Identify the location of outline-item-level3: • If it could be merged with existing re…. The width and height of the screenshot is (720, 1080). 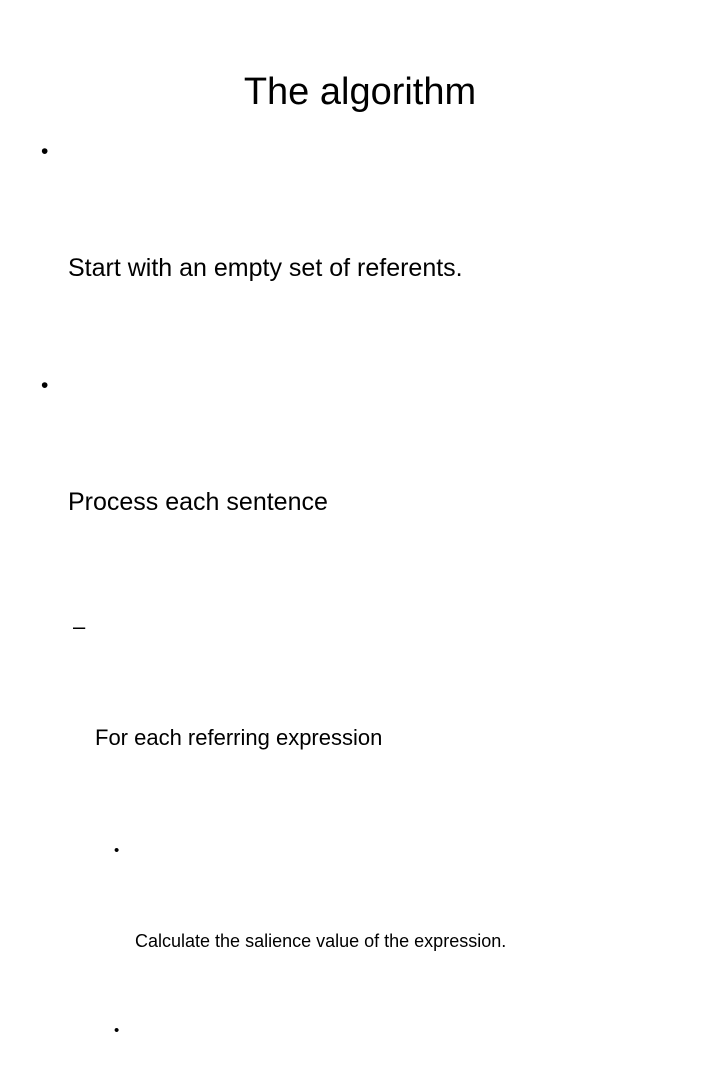
(360, 1048).